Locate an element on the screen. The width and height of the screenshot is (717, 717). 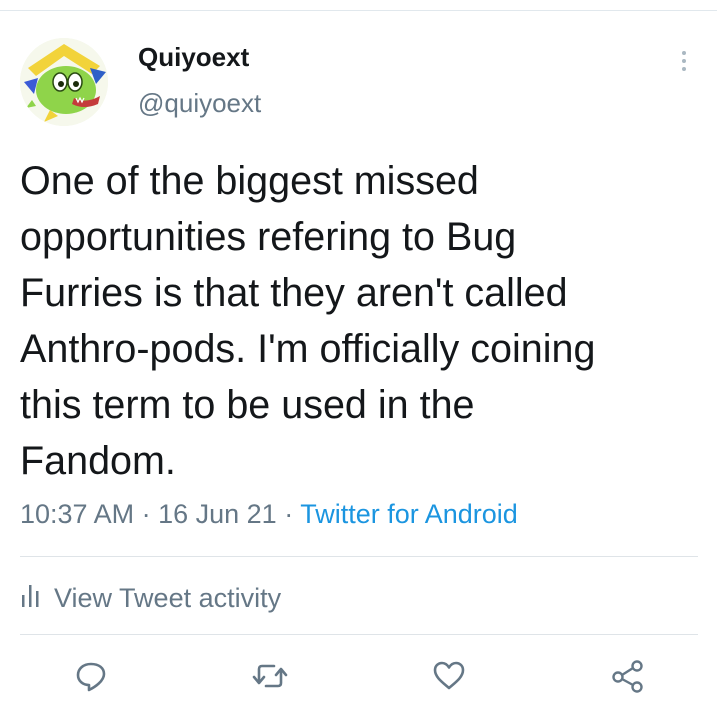
more-options-icon is located at coordinates (684, 61).